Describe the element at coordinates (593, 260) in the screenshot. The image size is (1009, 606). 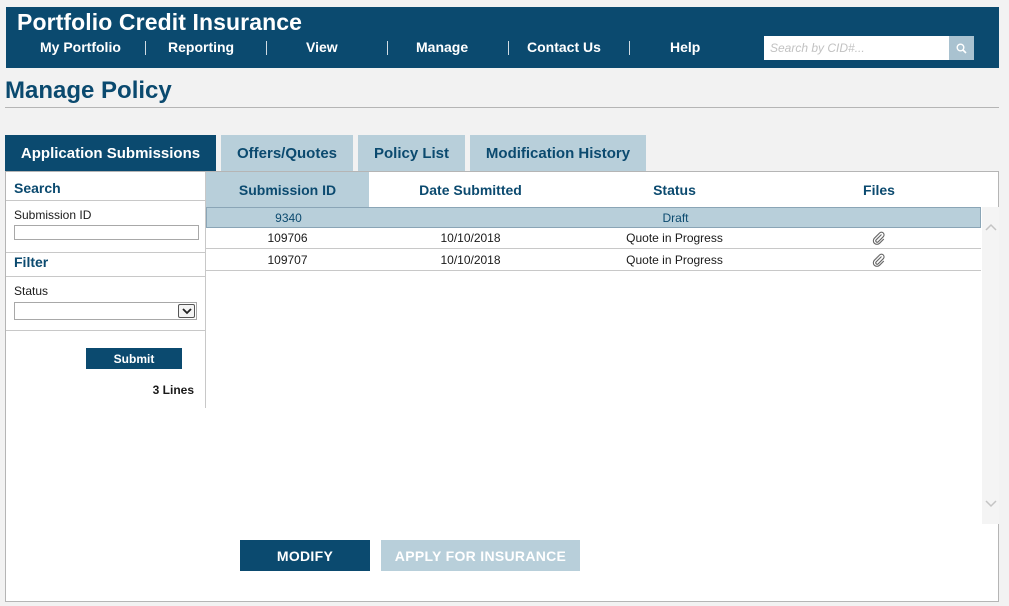
I see `table-row: 109707 10/10/2018 Quote in Progress` at that location.